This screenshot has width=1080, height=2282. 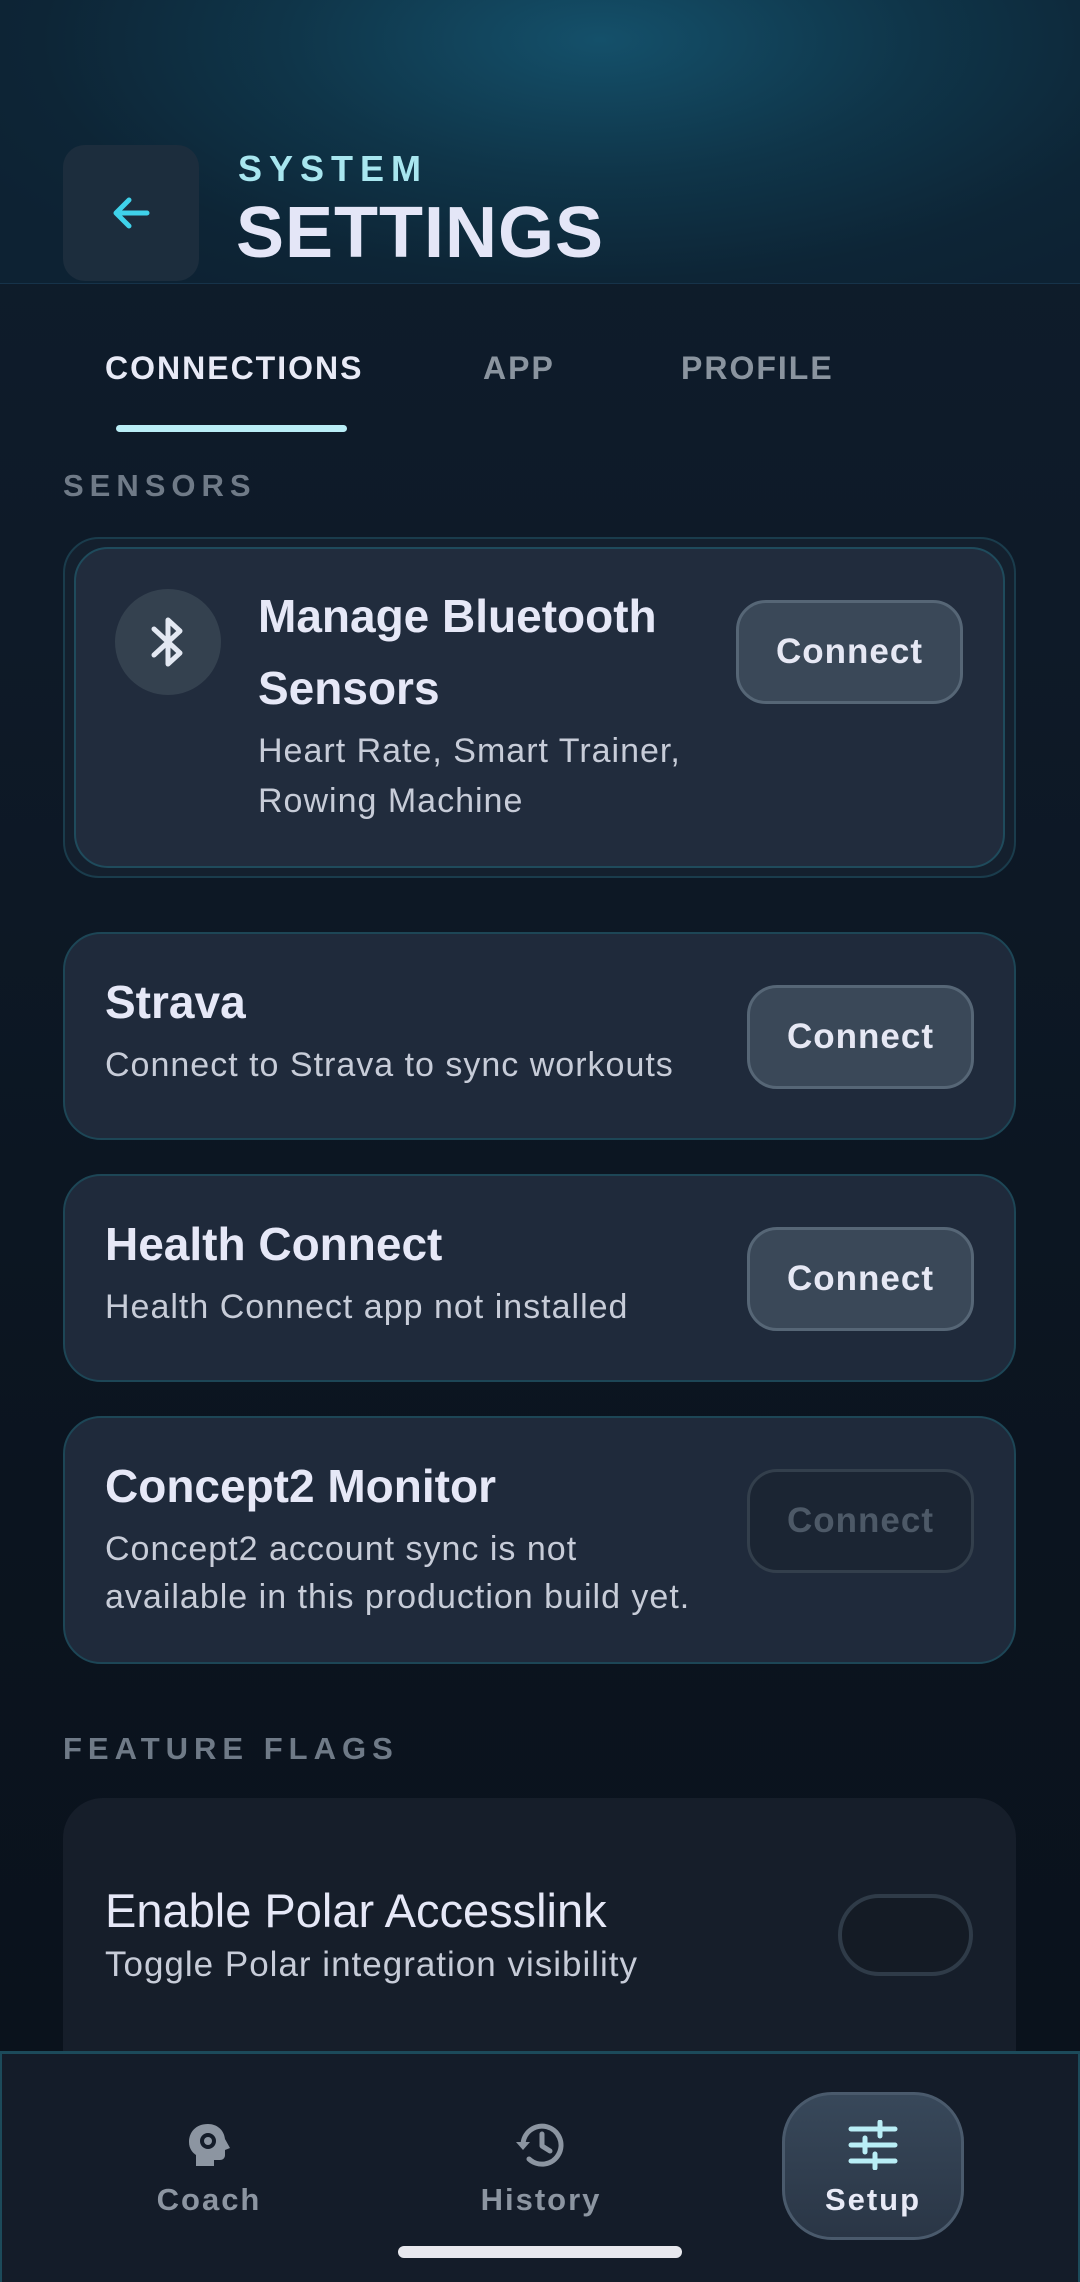 I want to click on nav-label-setup: Setup, so click(x=873, y=2199).